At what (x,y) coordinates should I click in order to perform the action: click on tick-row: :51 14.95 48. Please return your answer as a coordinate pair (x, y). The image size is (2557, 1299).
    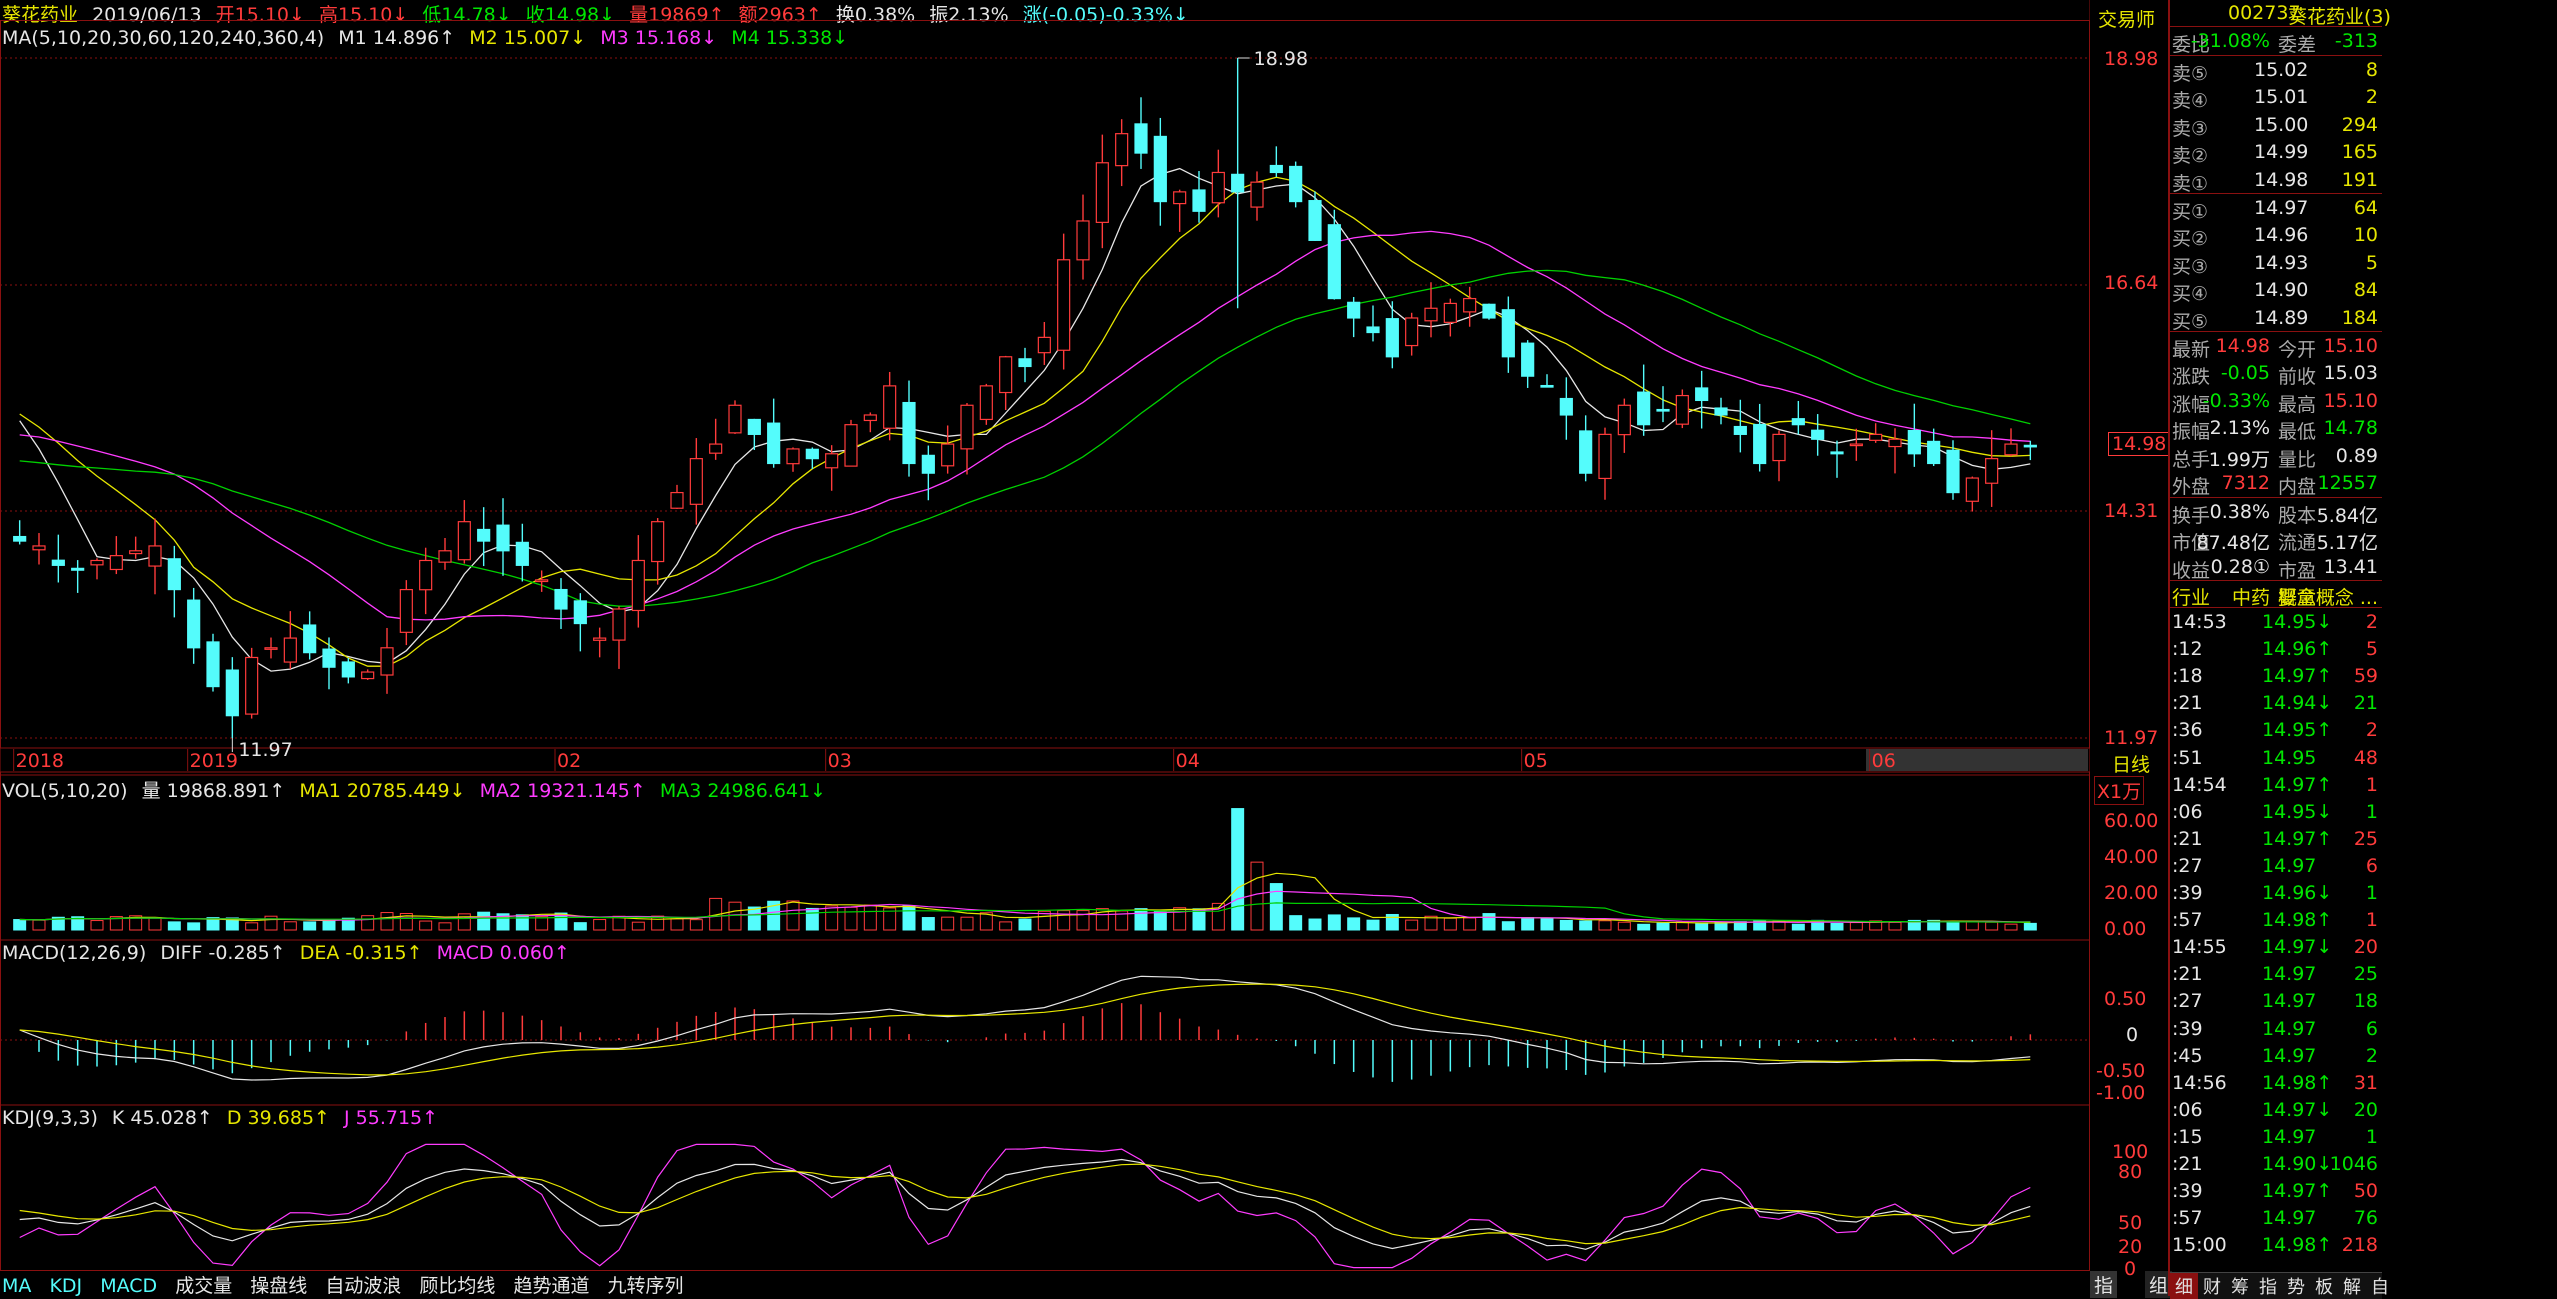
    Looking at the image, I should click on (2276, 758).